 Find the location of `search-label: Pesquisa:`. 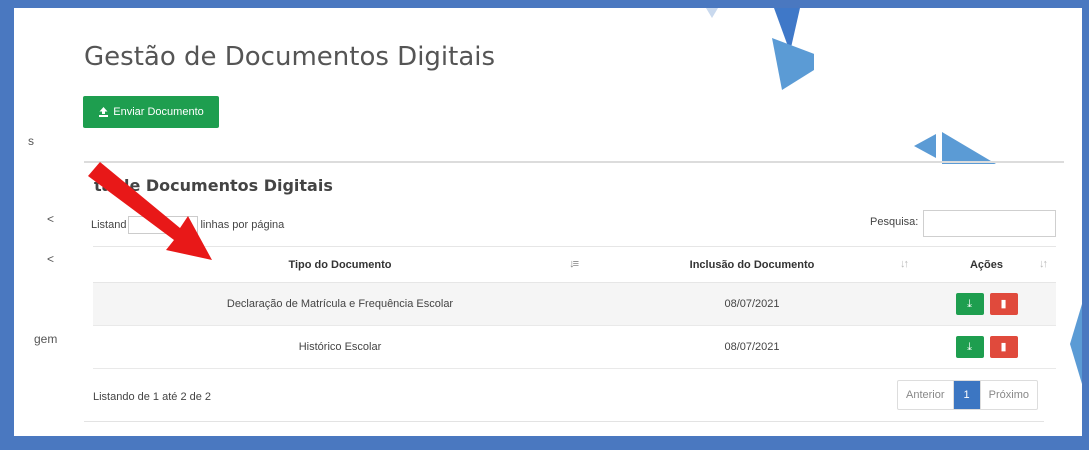

search-label: Pesquisa: is located at coordinates (894, 222).